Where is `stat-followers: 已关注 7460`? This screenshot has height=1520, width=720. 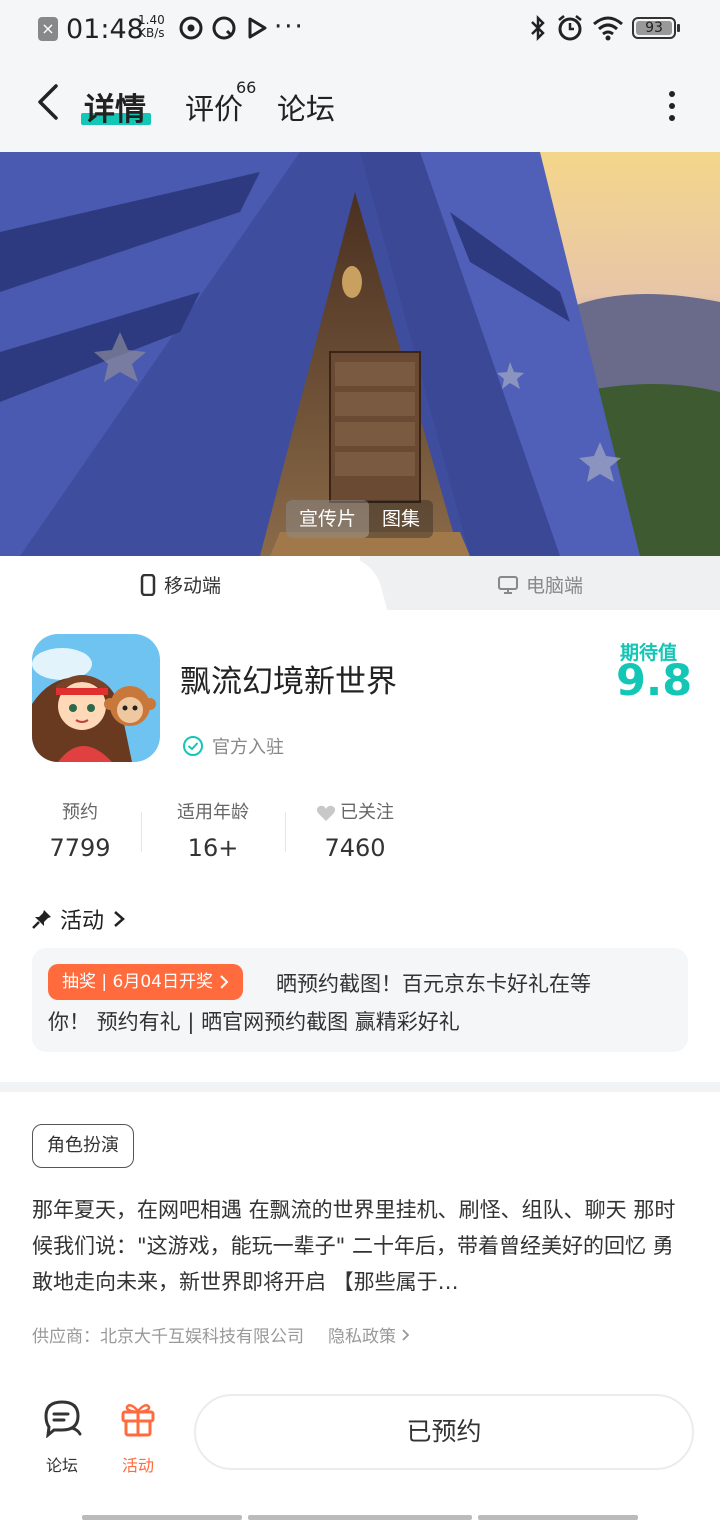
stat-followers: 已关注 7460 is located at coordinates (355, 831).